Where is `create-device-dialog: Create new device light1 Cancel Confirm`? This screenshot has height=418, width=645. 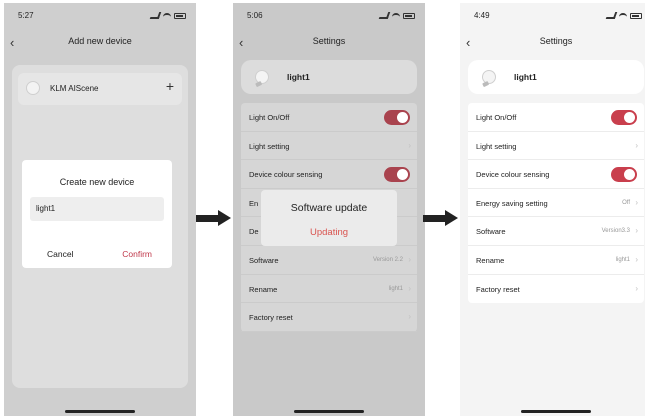 create-device-dialog: Create new device light1 Cancel Confirm is located at coordinates (97, 214).